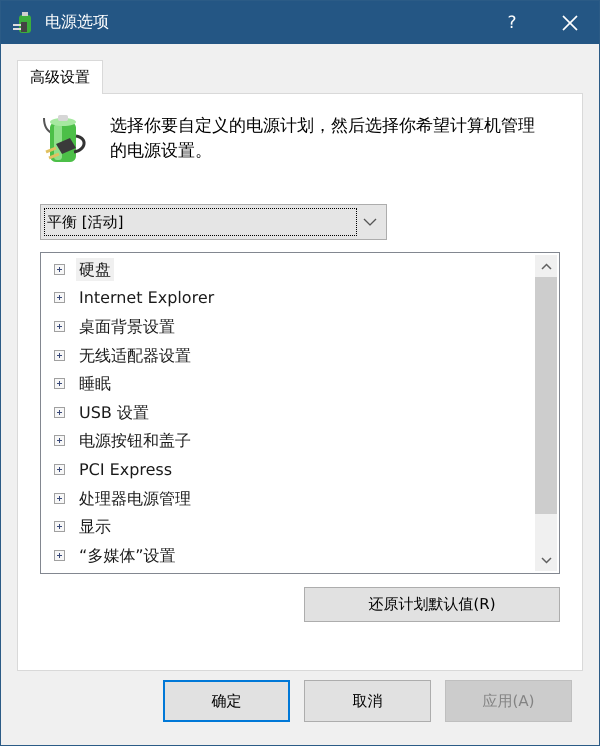 This screenshot has height=746, width=600. I want to click on dialog-button: 确定, so click(226, 701).